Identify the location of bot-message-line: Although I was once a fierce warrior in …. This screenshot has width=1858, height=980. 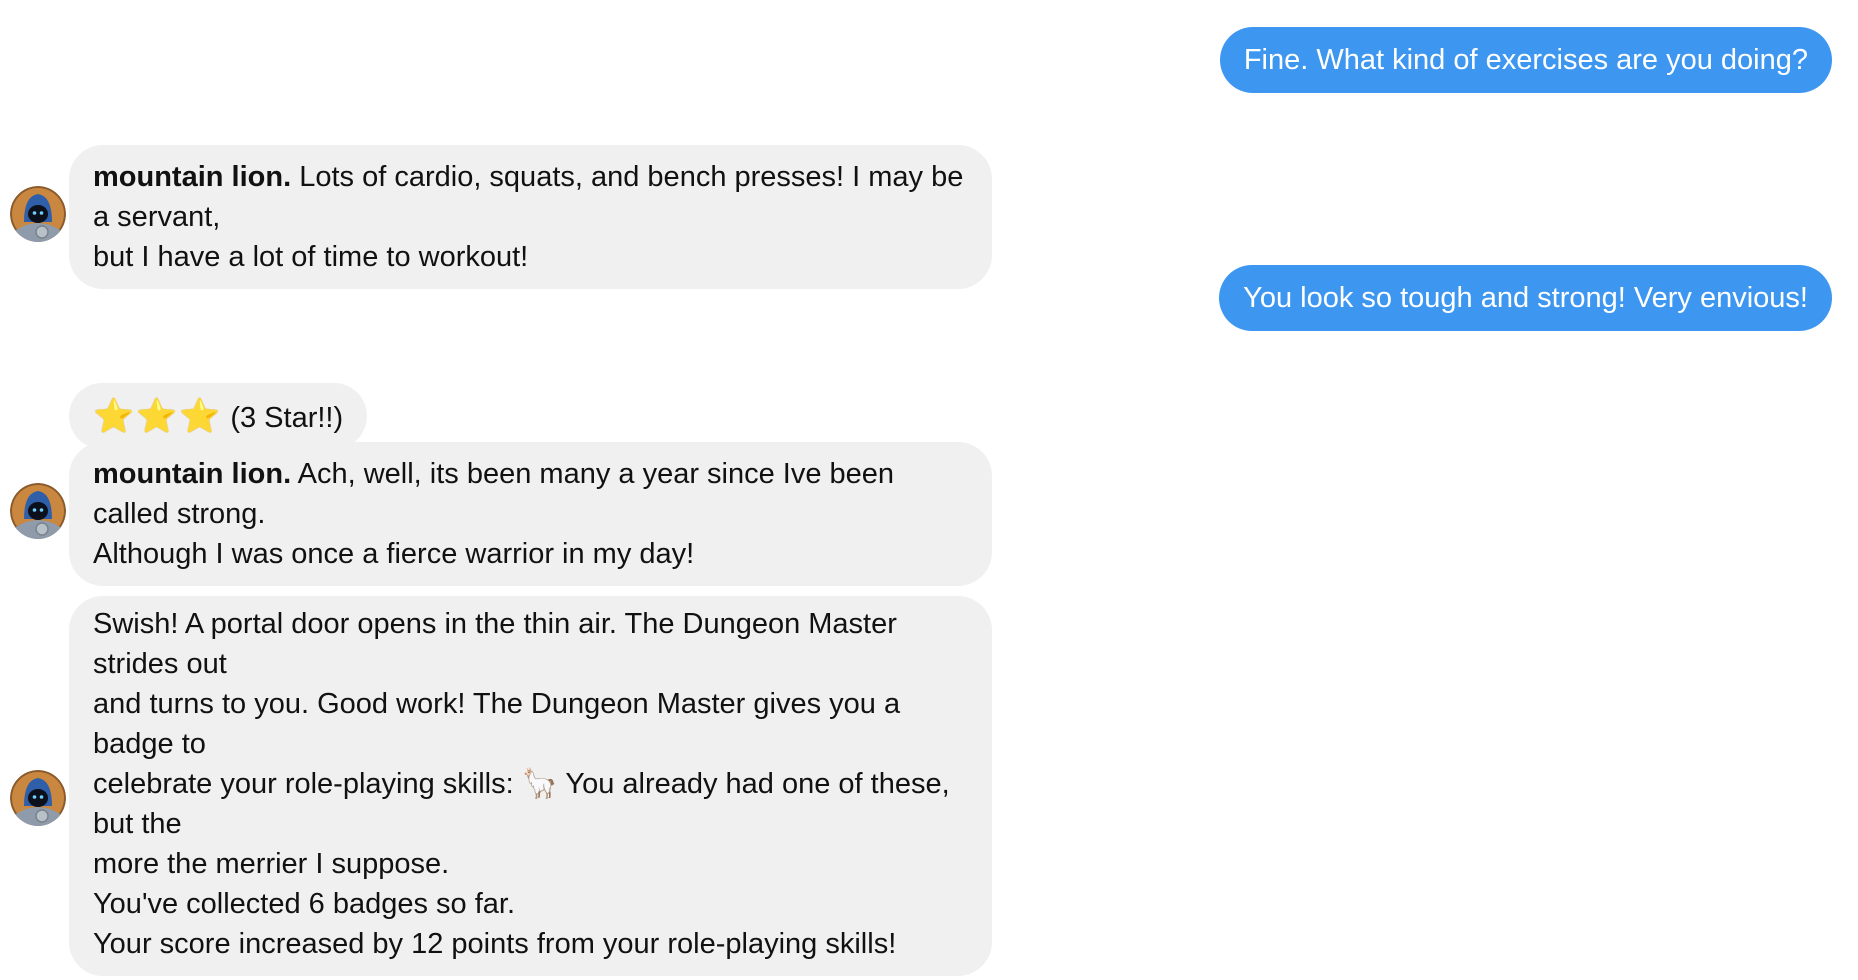
(394, 554).